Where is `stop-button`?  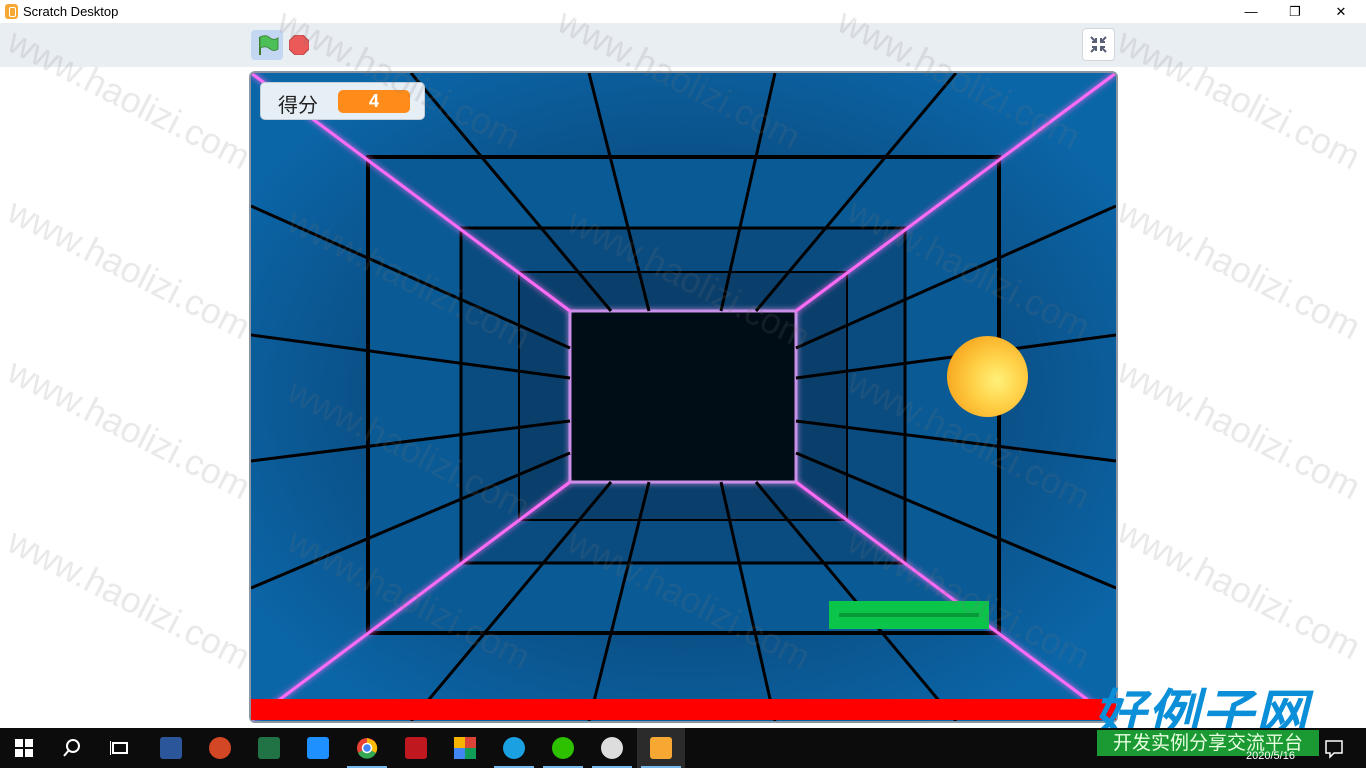 stop-button is located at coordinates (299, 45).